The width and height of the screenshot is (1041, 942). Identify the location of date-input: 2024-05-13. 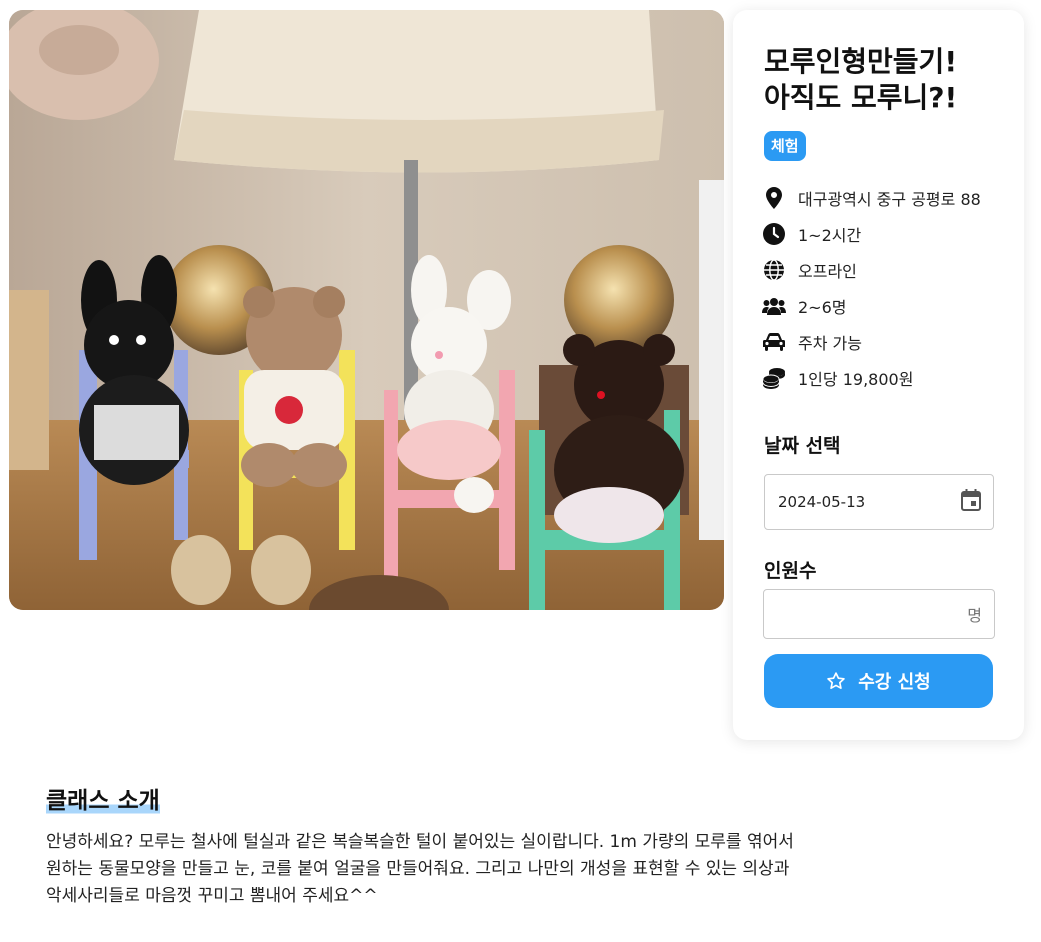
(879, 502).